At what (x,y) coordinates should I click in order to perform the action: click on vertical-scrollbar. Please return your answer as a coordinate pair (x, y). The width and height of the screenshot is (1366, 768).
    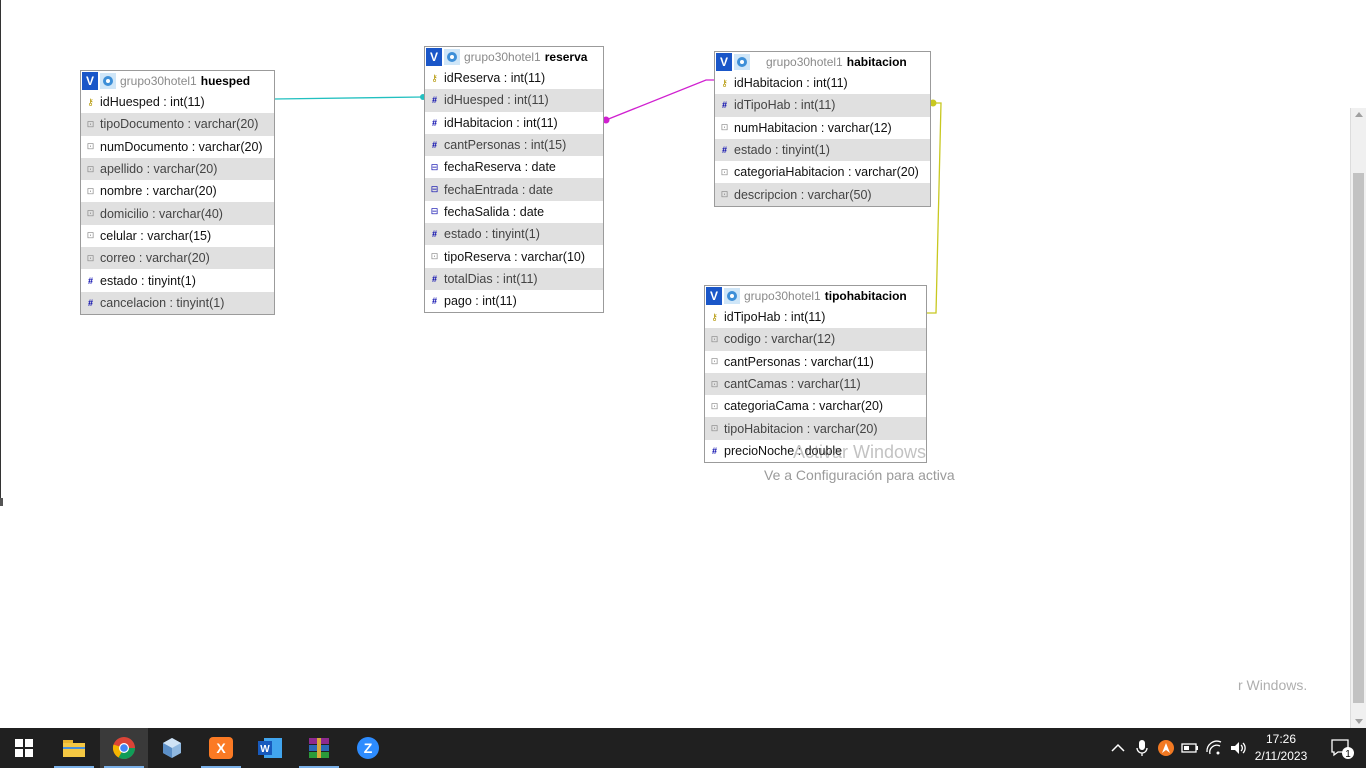
    Looking at the image, I should click on (1358, 418).